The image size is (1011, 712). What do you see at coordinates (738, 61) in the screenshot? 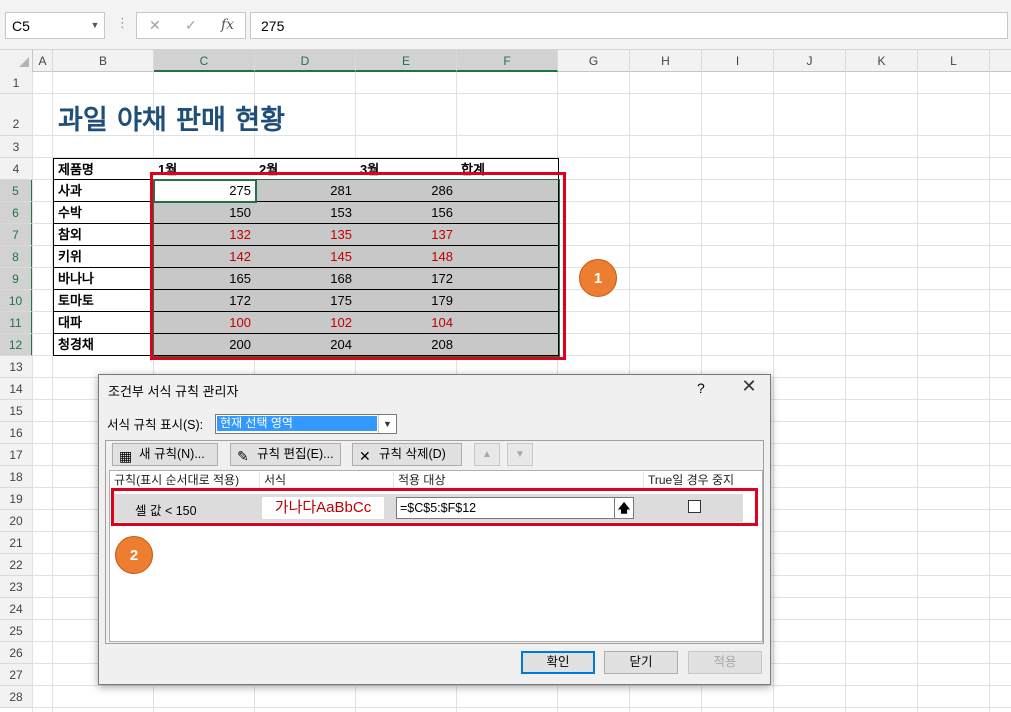
I see `column-header-i: I` at bounding box center [738, 61].